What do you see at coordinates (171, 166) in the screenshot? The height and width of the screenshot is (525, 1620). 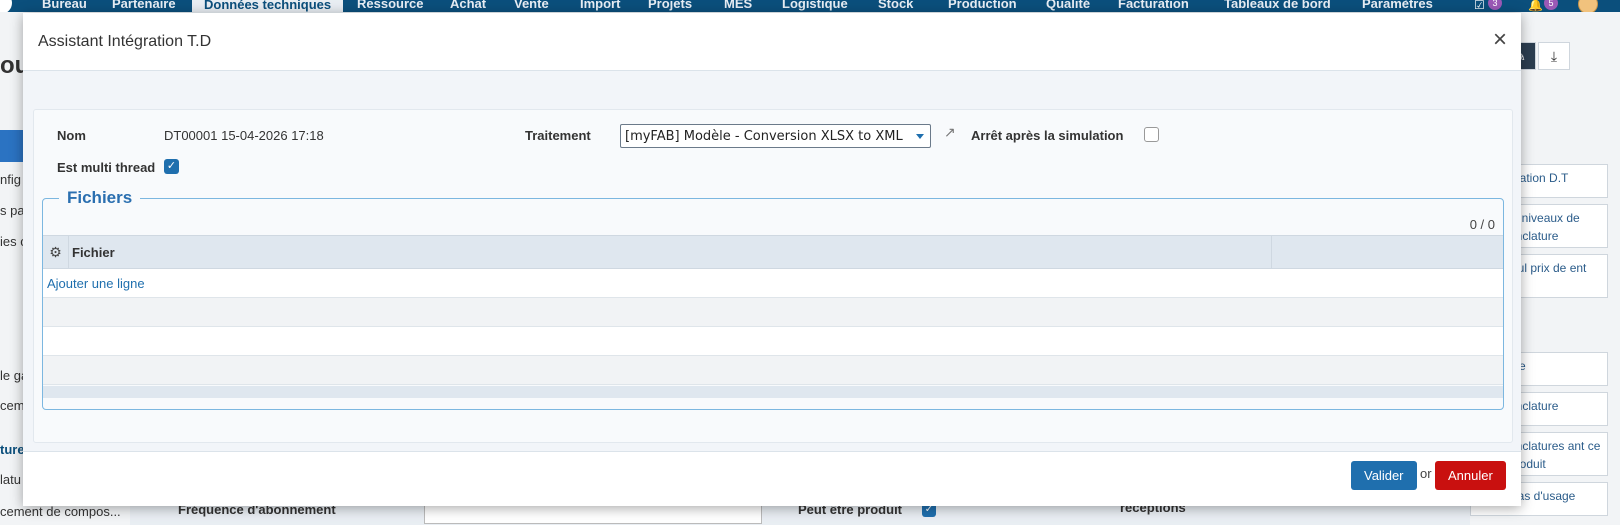 I see `multi-thread-checkbox: ✓` at bounding box center [171, 166].